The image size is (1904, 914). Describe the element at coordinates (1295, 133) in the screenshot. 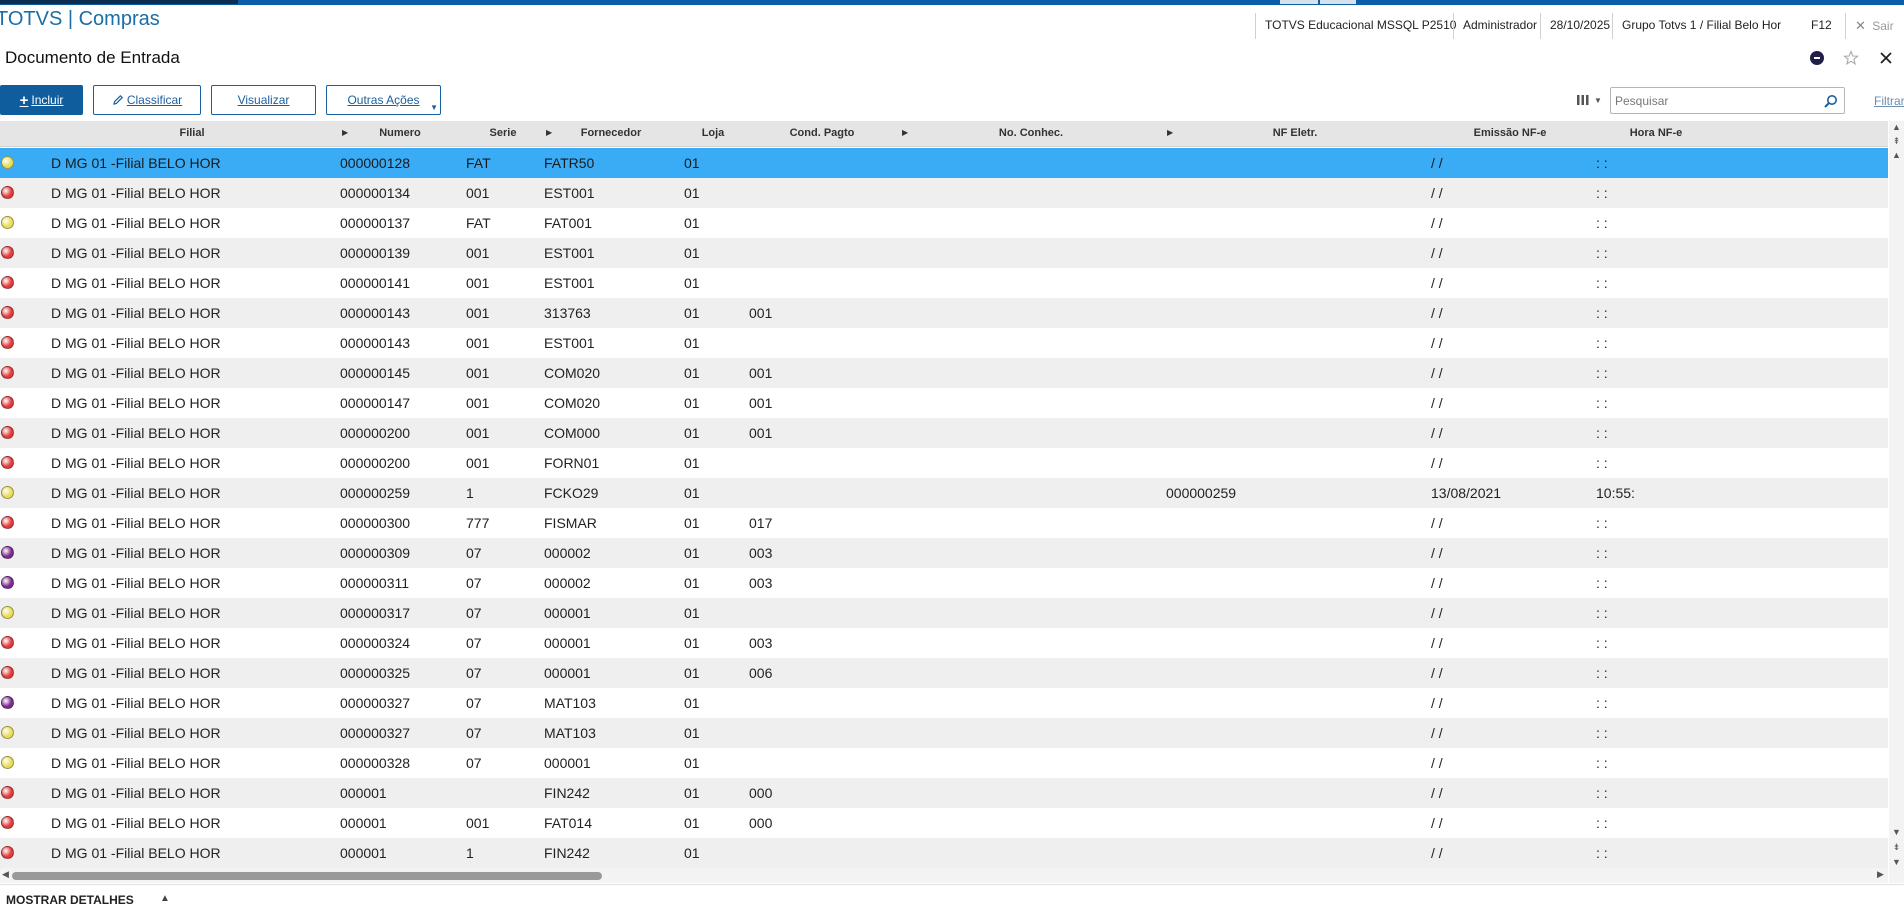

I see `column-header-nf-eletr: NF Eletr.` at that location.